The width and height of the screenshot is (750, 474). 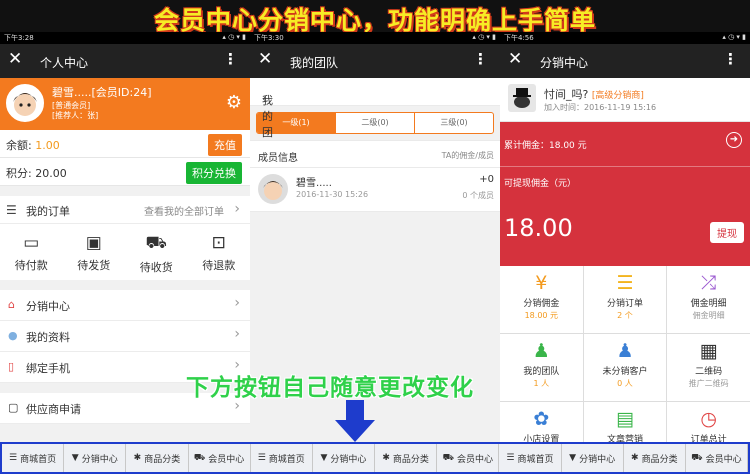 I want to click on title-bar: ✕ 个人中心 ⋮, so click(x=125, y=61).